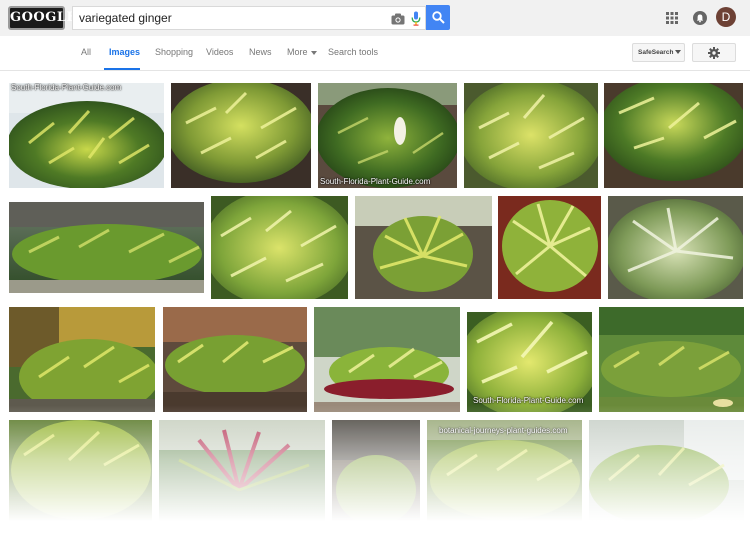 This screenshot has height=542, width=750. I want to click on apps-grid-icon, so click(672, 18).